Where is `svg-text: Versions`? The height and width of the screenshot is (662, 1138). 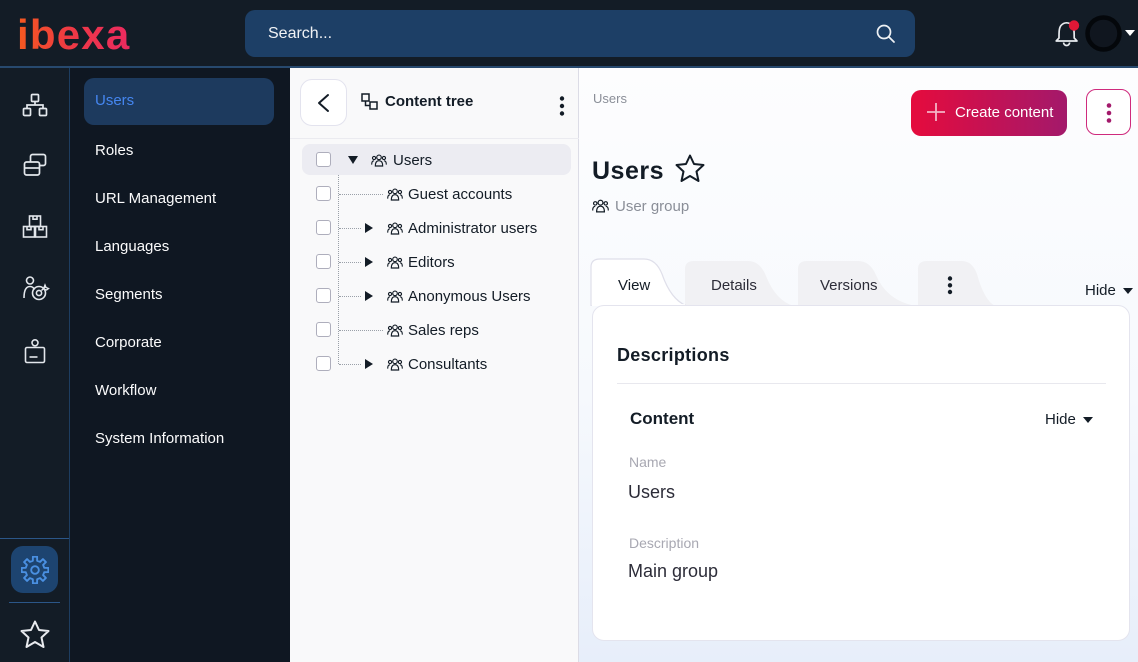 svg-text: Versions is located at coordinates (849, 285).